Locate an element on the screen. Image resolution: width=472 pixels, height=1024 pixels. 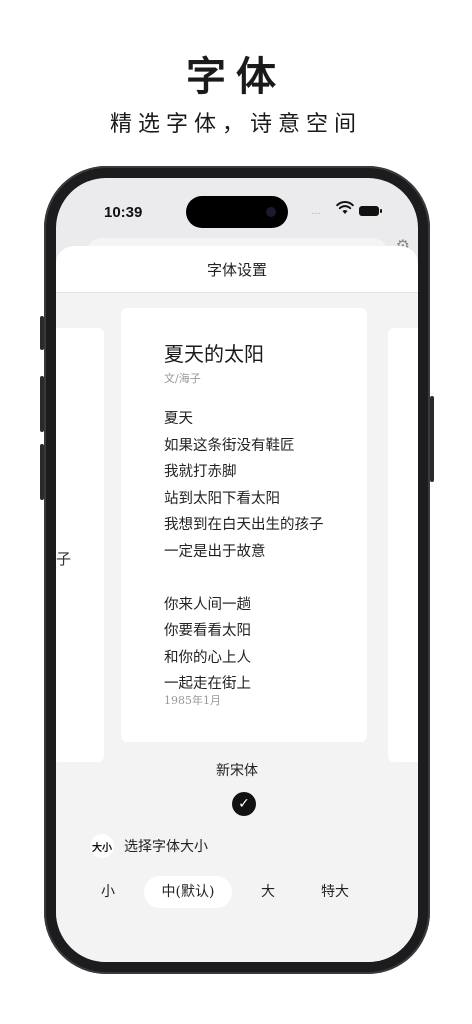
size-option-medium: 中(默认) is located at coordinates (188, 892).